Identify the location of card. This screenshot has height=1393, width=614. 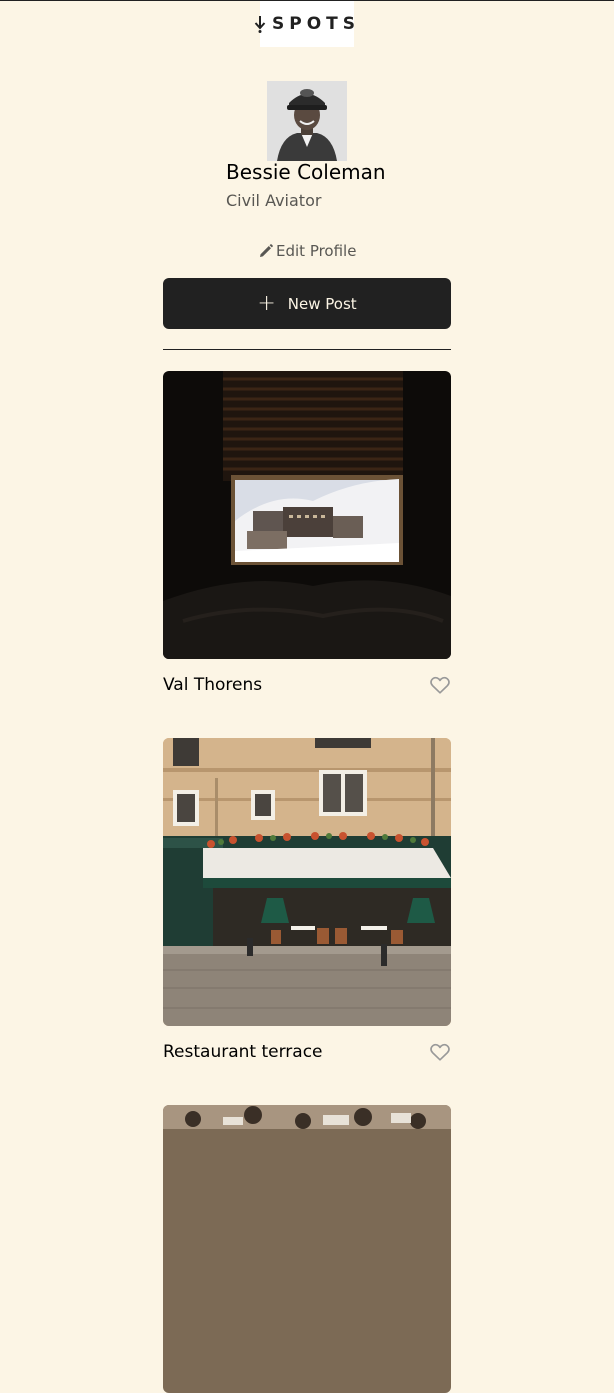
(307, 1249).